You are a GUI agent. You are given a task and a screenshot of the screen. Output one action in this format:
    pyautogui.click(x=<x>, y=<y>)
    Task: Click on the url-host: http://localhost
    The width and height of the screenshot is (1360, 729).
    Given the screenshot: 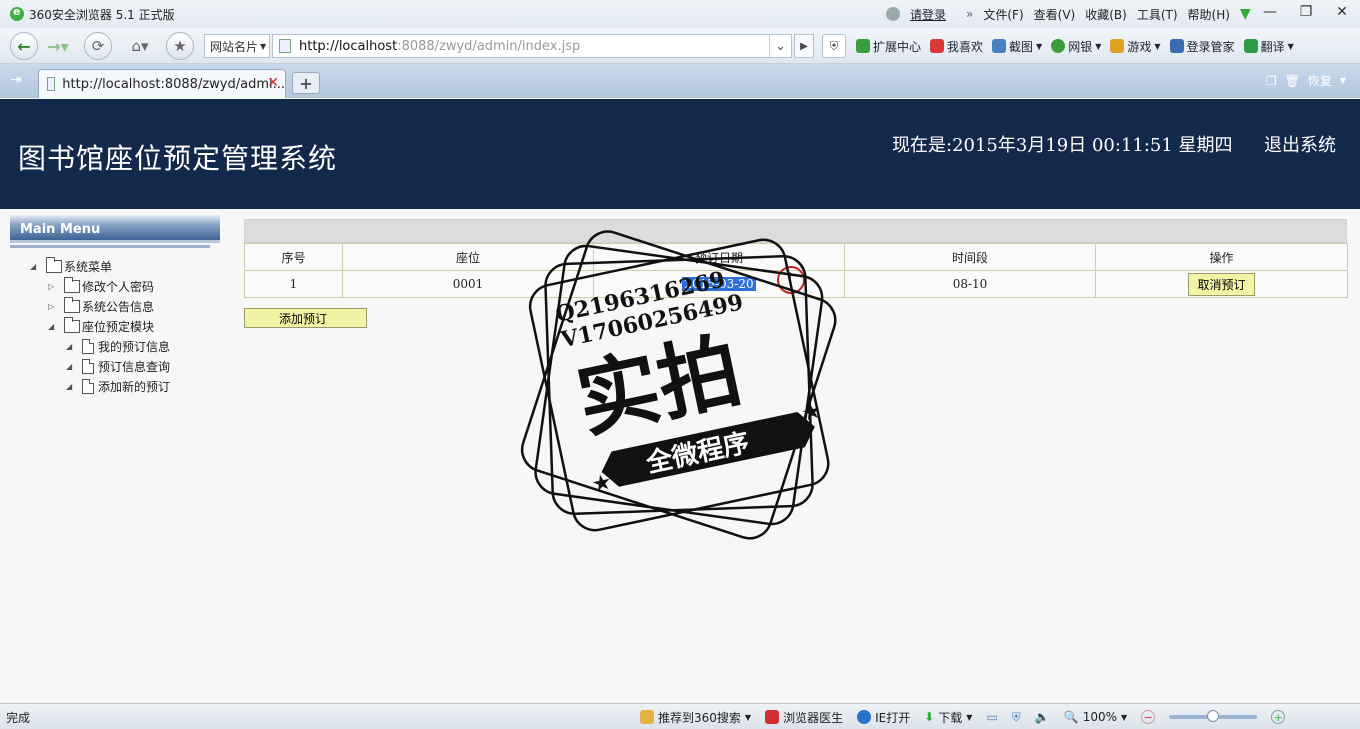 What is the action you would take?
    pyautogui.click(x=348, y=46)
    